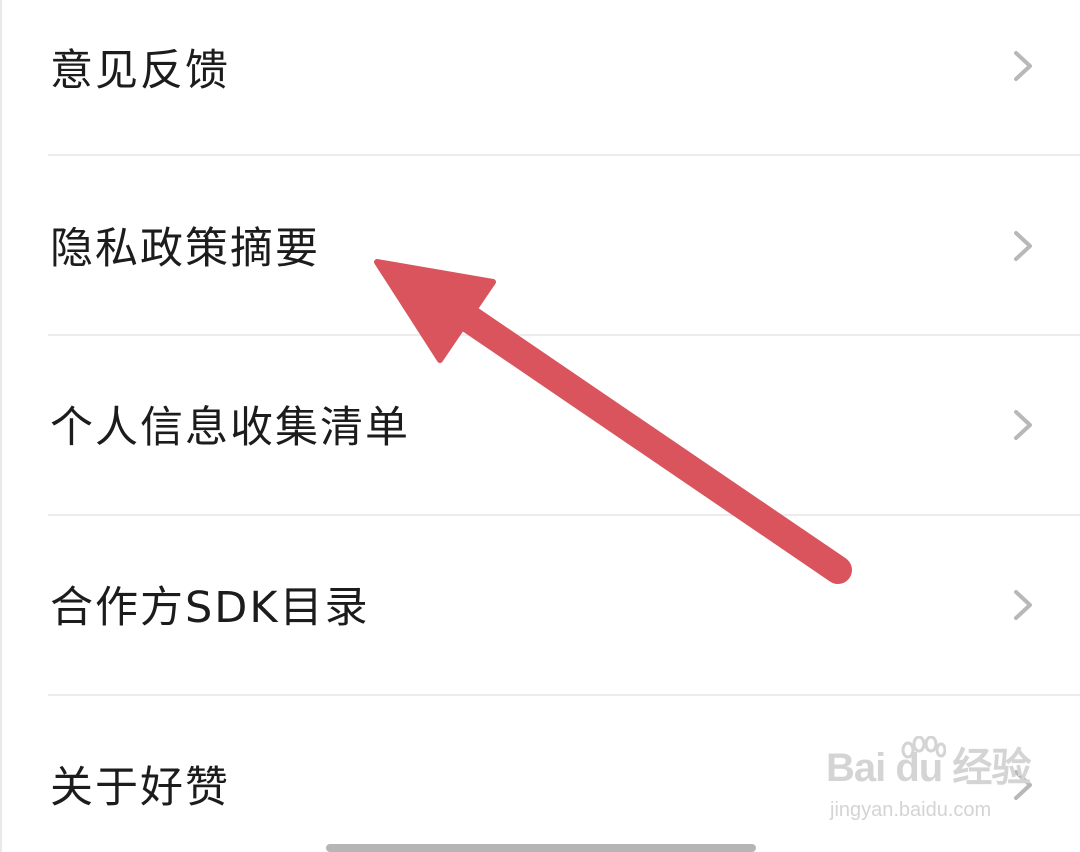 This screenshot has height=852, width=1080. Describe the element at coordinates (541, 848) in the screenshot. I see `home-indicator-bar` at that location.